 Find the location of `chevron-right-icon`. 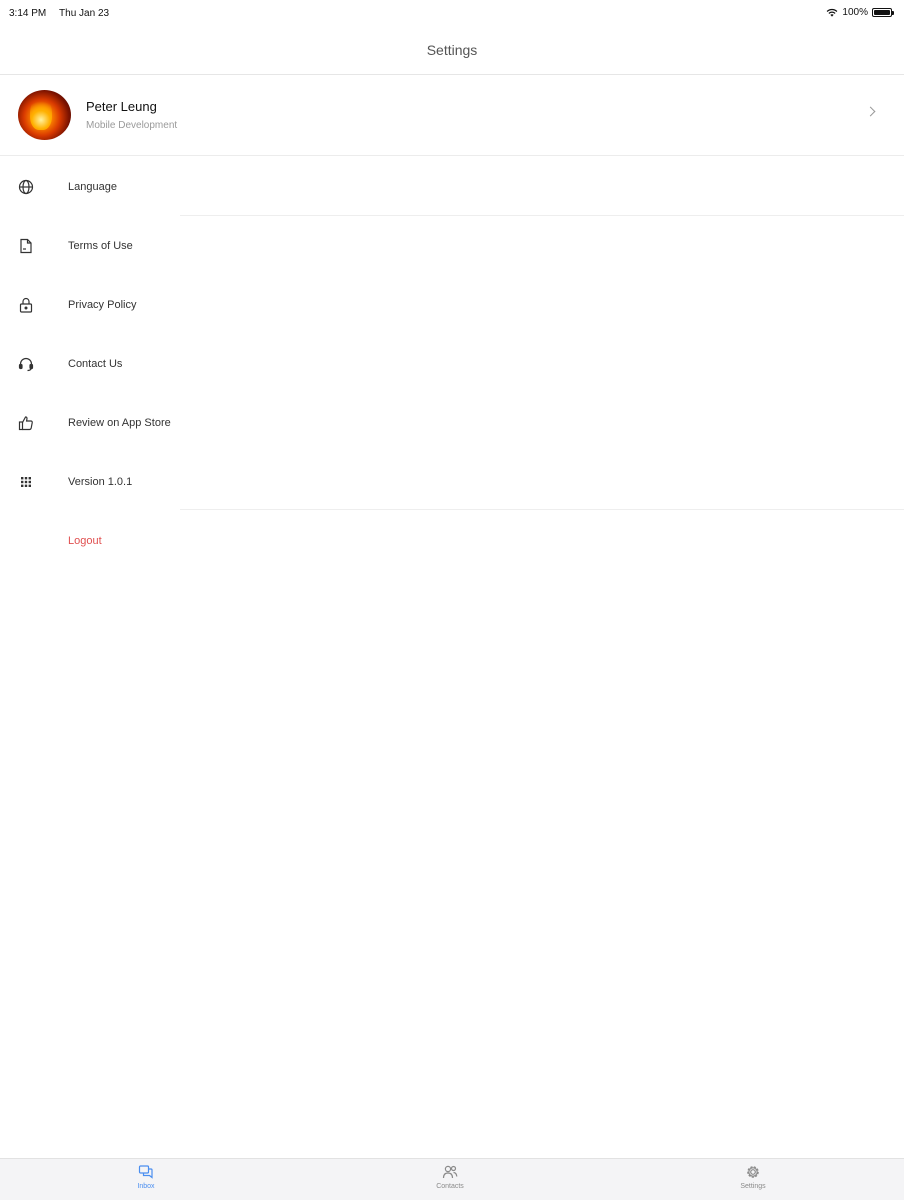

chevron-right-icon is located at coordinates (870, 111).